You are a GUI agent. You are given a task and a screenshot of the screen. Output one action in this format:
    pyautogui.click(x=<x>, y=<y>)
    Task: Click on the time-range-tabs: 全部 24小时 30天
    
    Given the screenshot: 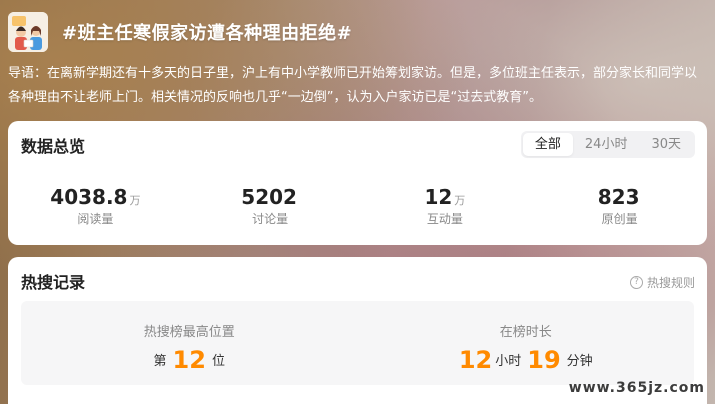 What is the action you would take?
    pyautogui.click(x=607, y=144)
    